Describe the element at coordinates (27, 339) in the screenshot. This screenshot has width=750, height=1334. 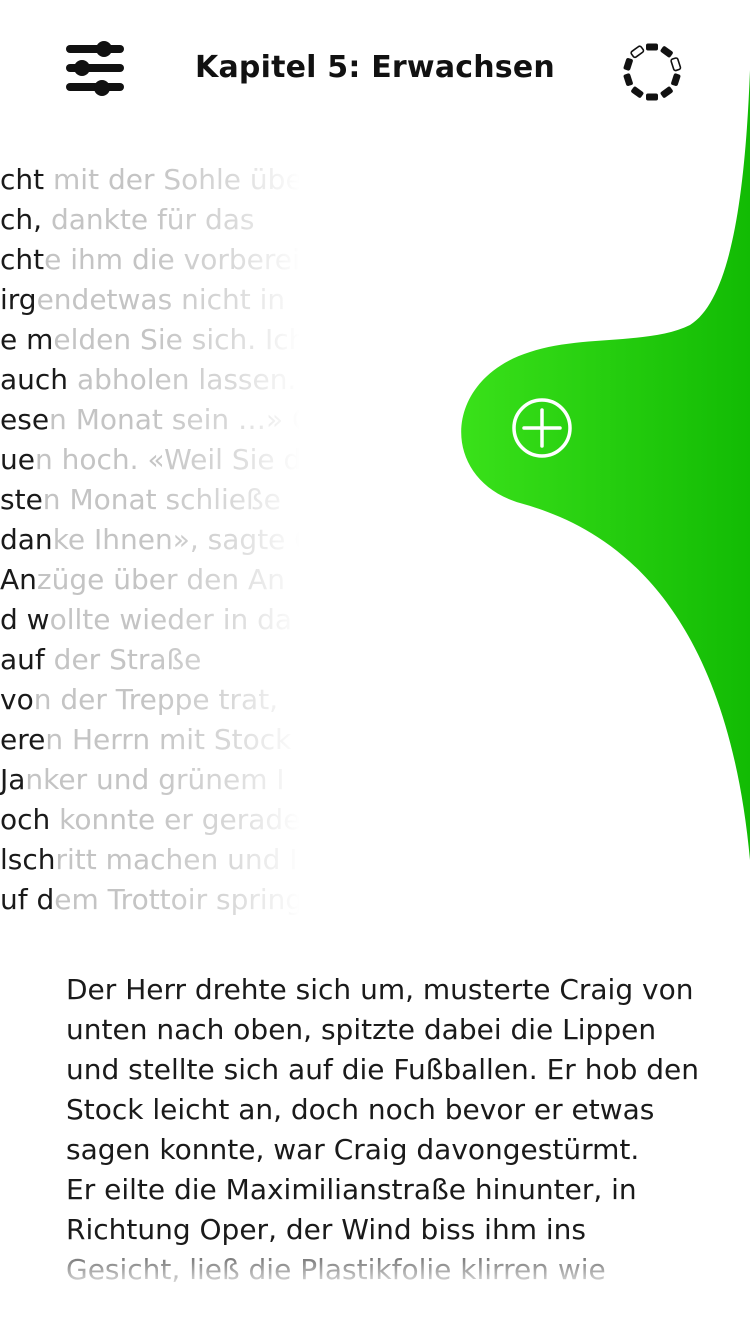
I see `scroll-text-lead: e m` at that location.